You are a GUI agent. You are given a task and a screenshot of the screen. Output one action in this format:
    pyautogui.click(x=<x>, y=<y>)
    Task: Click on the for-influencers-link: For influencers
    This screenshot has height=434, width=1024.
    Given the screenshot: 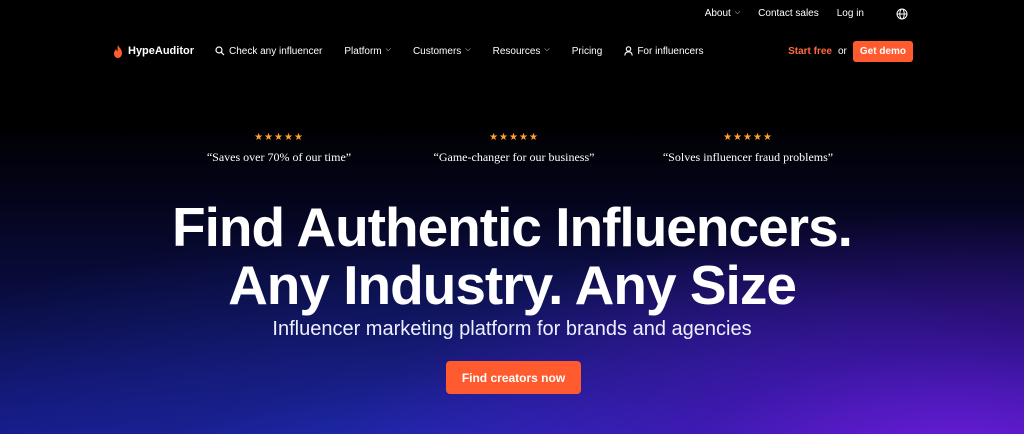 What is the action you would take?
    pyautogui.click(x=663, y=51)
    